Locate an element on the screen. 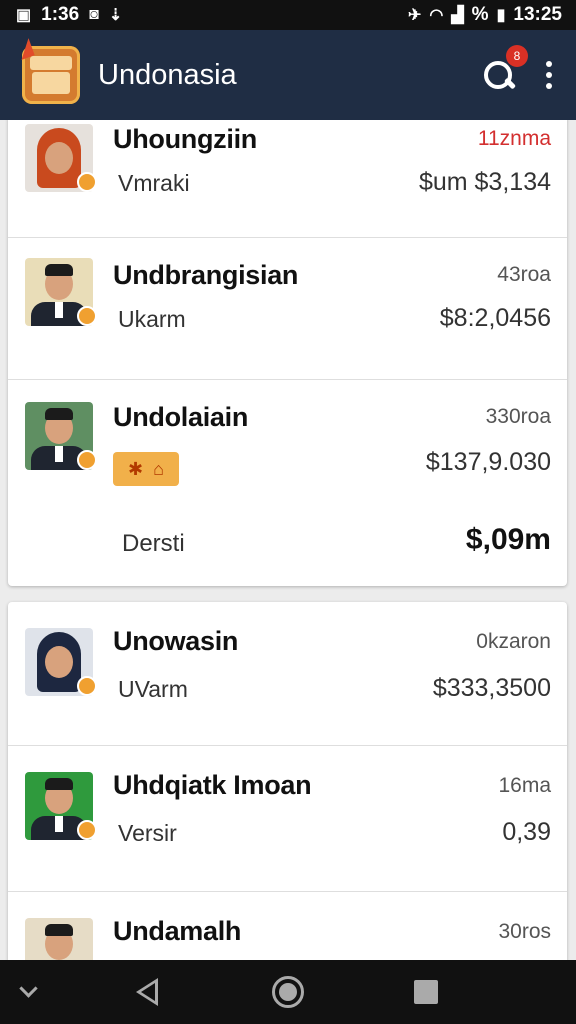 The image size is (576, 1024). list-item: Uhdqiatk Imoan Versir 16ma 0,39 is located at coordinates (287, 819).